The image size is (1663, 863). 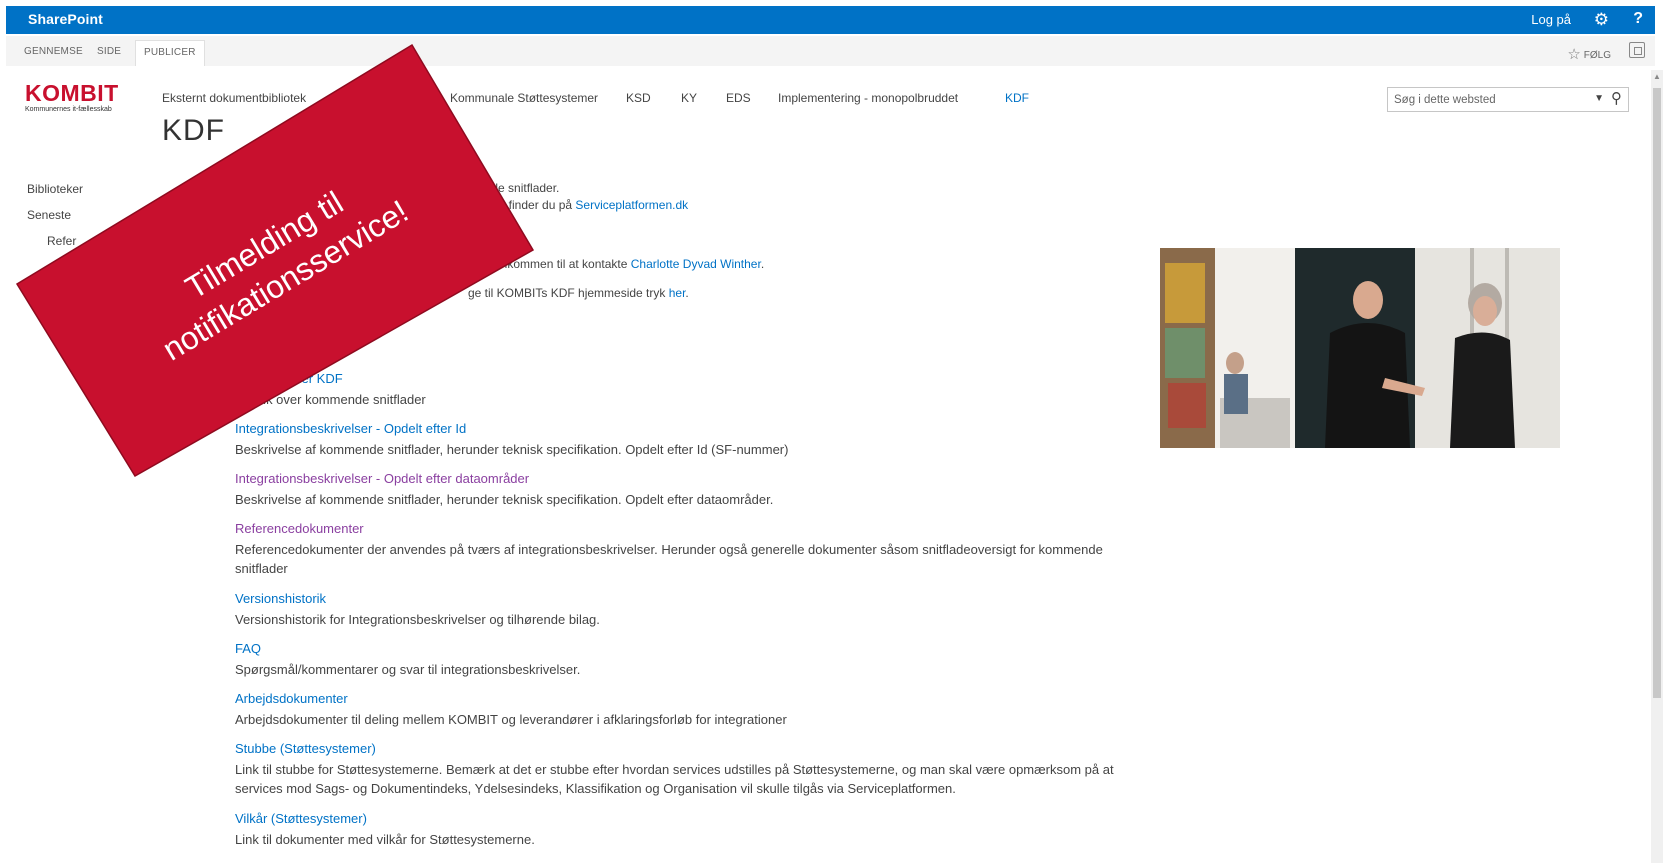 I want to click on intro-line-3-text: r du velkommen til at kontakte, so click(x=549, y=264).